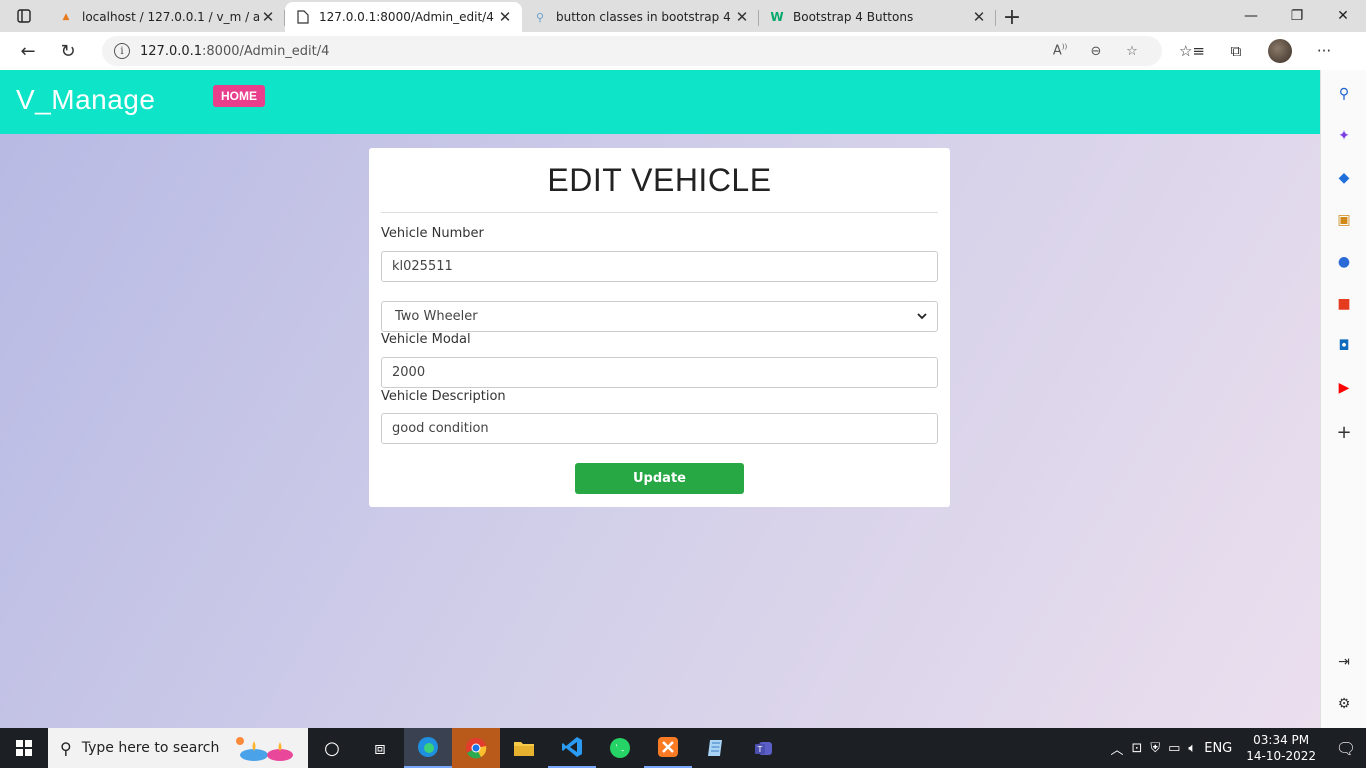 The height and width of the screenshot is (768, 1366). I want to click on site-navbar: V_Manage HOME, so click(660, 102).